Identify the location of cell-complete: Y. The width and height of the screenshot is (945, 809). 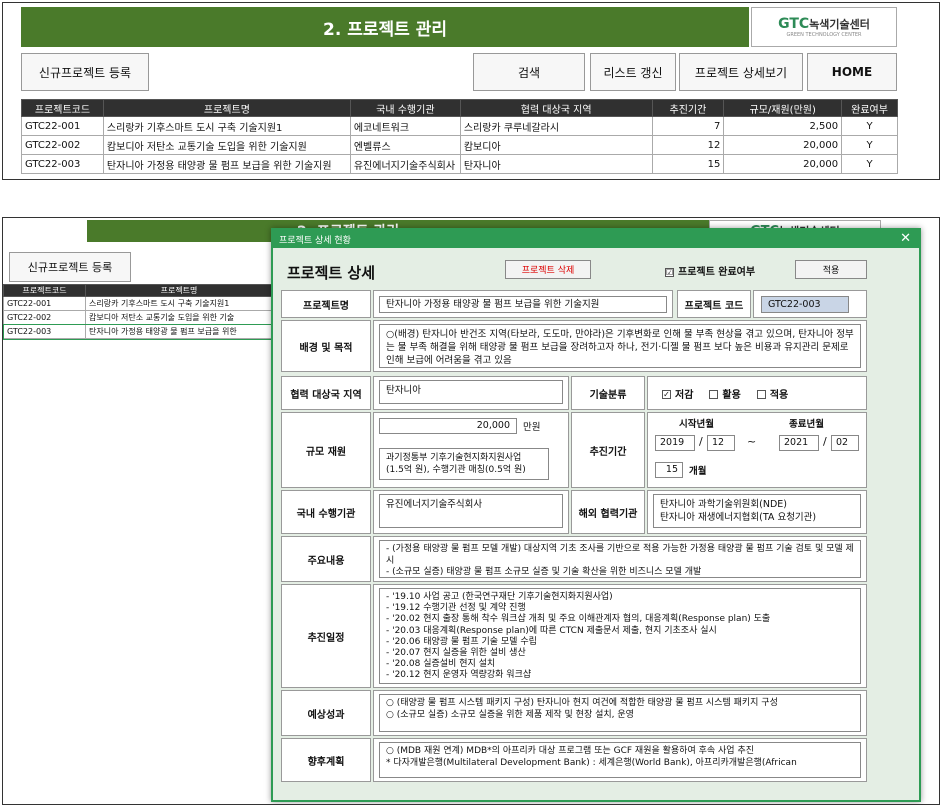
(869, 145).